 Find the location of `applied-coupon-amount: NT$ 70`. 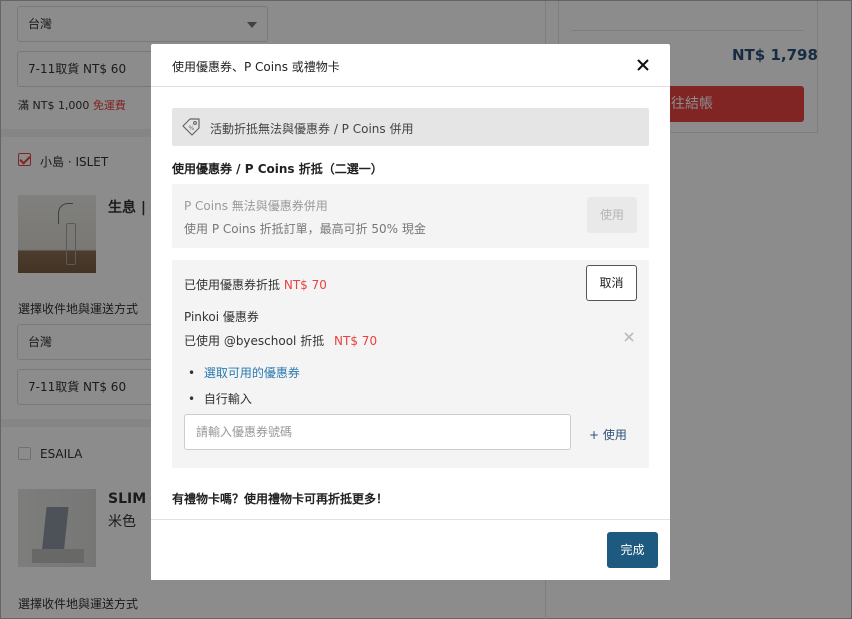

applied-coupon-amount: NT$ 70 is located at coordinates (356, 341).